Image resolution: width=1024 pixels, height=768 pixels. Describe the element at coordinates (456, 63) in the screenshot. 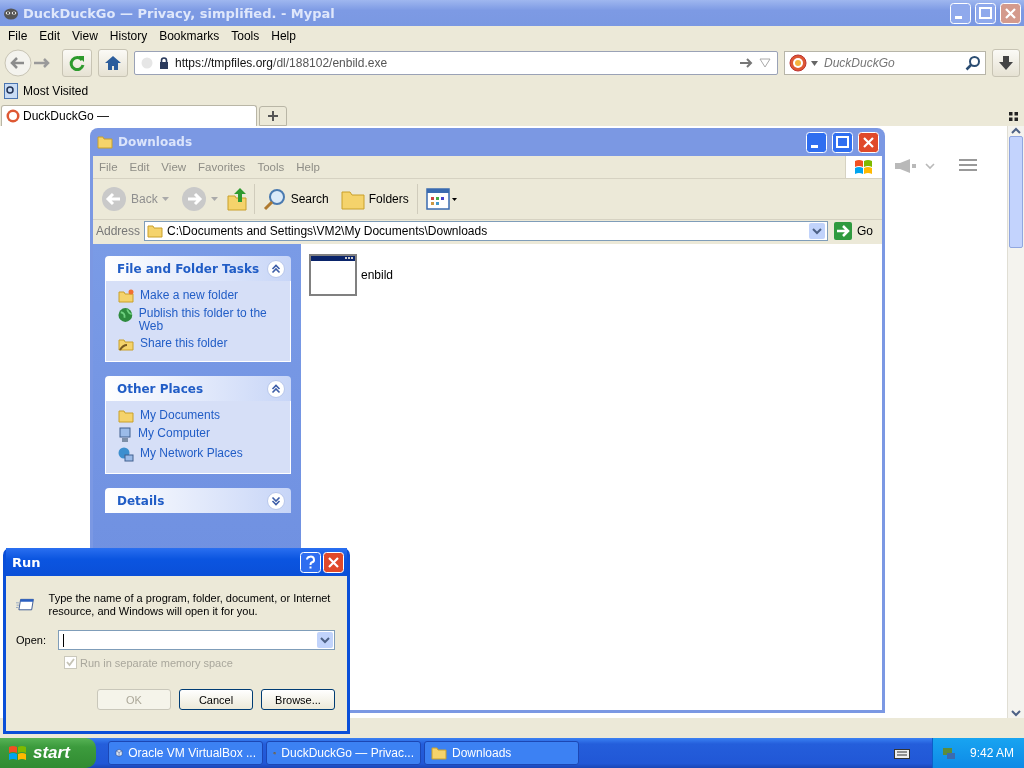

I see `url-field: https://tmpfiles.org/dl/188102/enbild.exe` at that location.